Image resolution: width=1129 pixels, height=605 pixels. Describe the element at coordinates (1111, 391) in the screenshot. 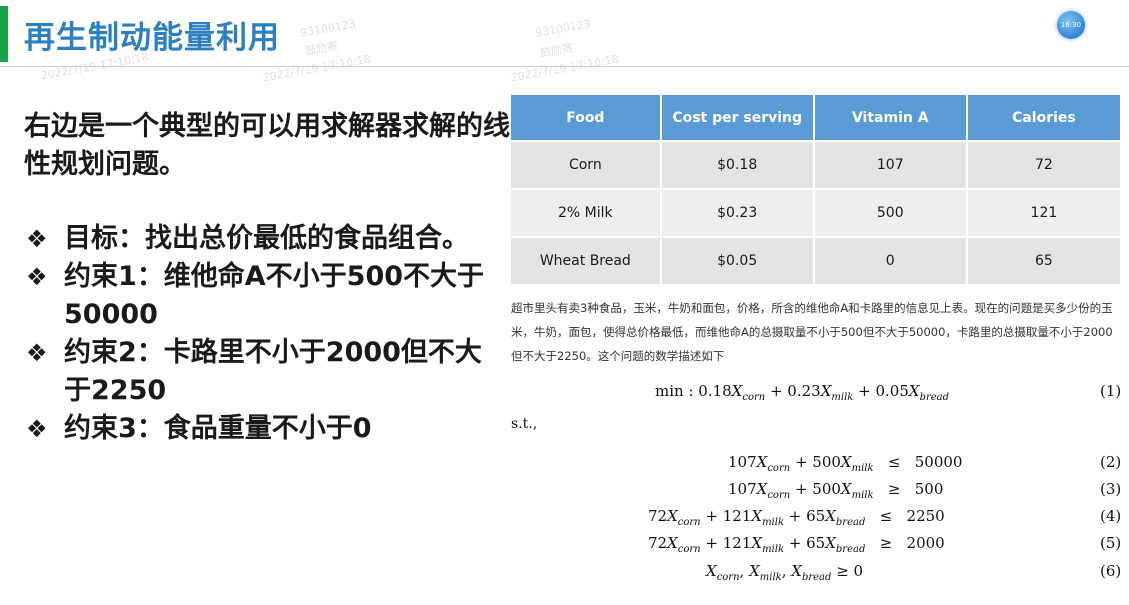

I see `equation-number: (1)` at that location.